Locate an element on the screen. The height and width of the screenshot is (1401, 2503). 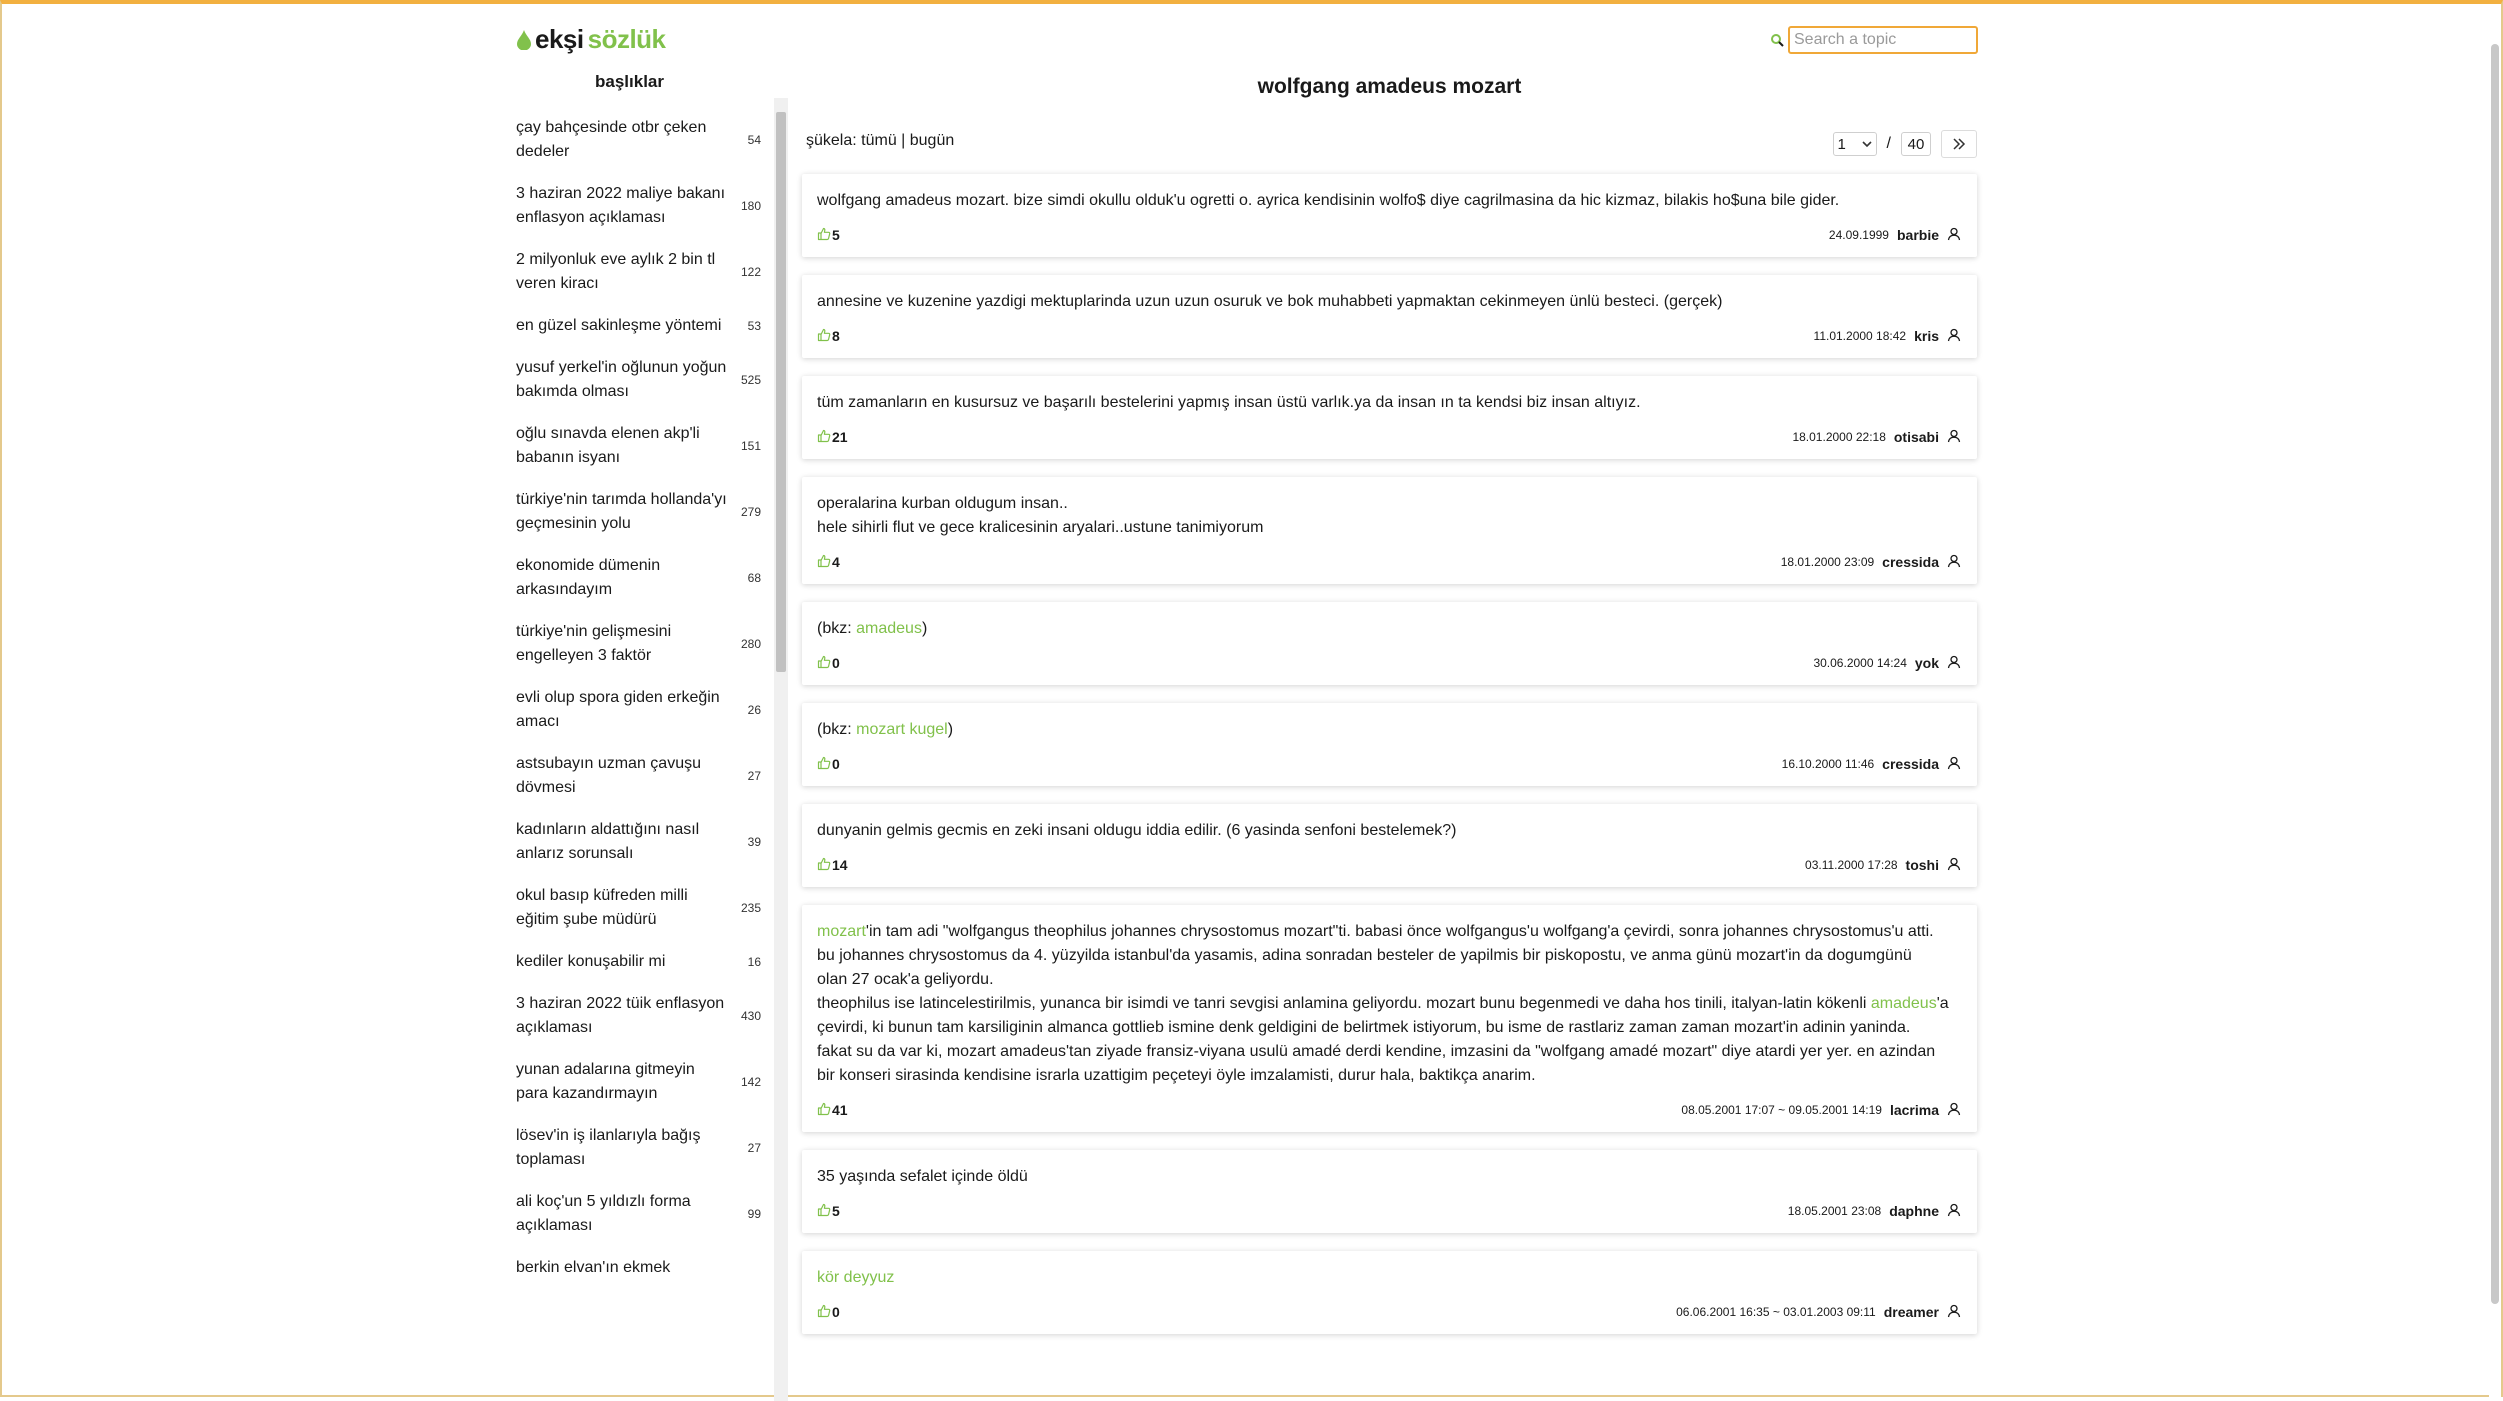
topic-item: berkin elvan'ın ekmek is located at coordinates (632, 1268).